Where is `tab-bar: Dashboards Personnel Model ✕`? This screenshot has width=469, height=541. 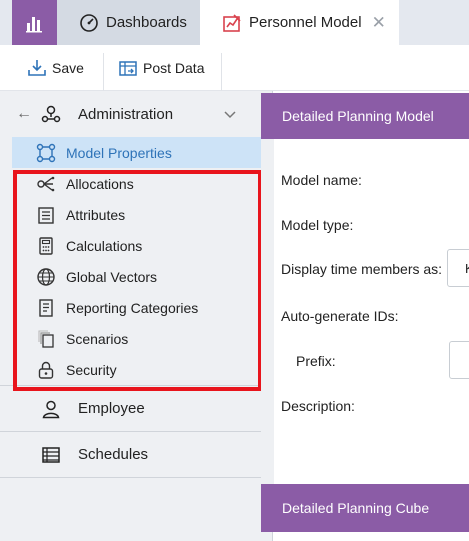 tab-bar: Dashboards Personnel Model ✕ is located at coordinates (234, 22).